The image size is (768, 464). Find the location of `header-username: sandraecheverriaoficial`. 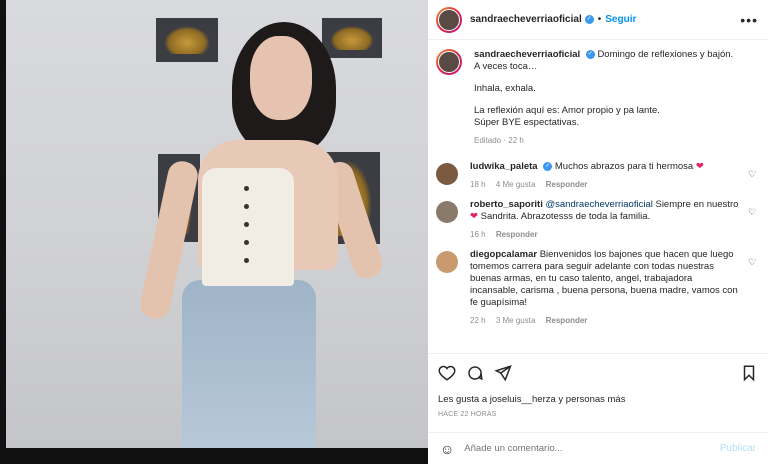

header-username: sandraecheverriaoficial is located at coordinates (526, 19).